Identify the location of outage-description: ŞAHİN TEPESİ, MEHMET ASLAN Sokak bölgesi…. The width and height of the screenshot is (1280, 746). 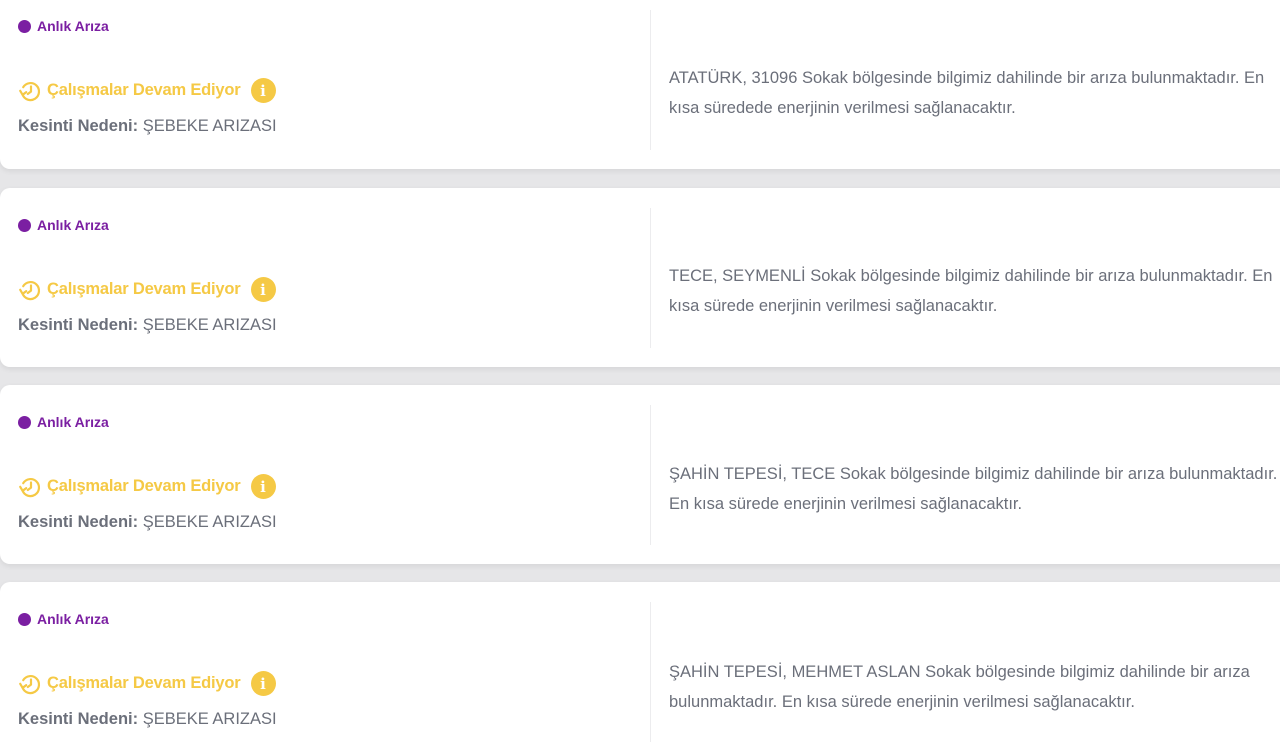
(959, 687).